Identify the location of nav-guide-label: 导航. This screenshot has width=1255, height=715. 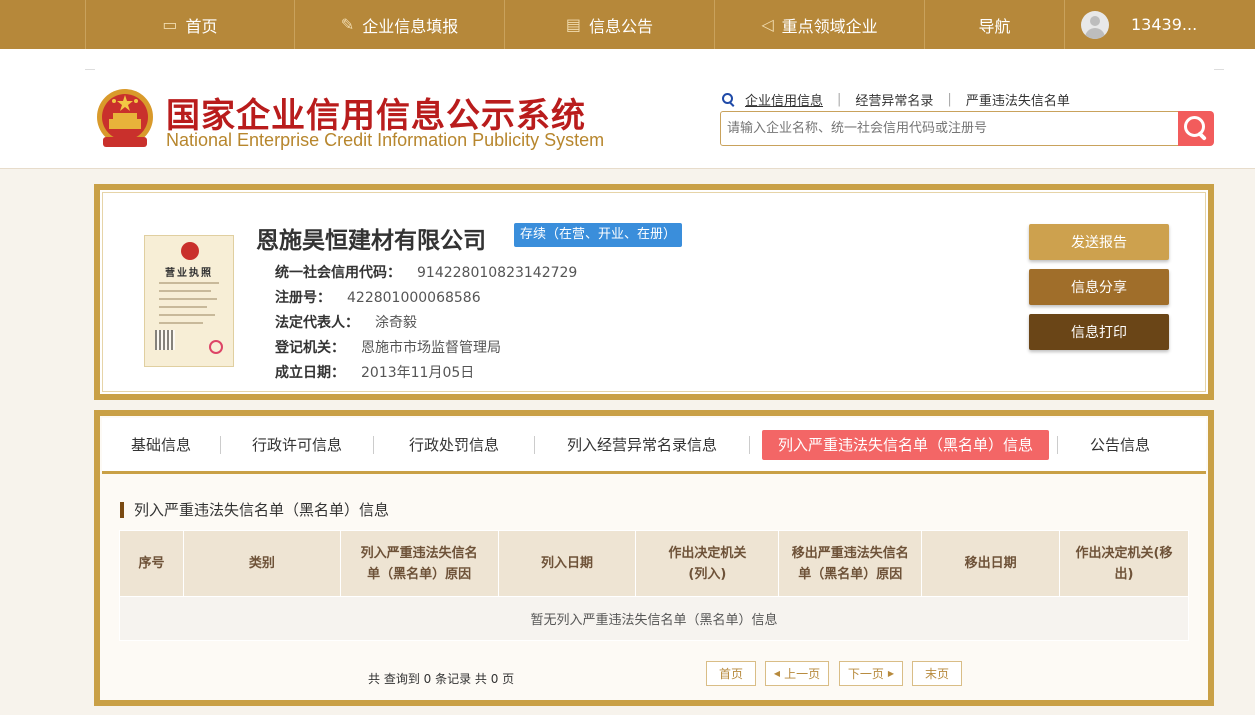
(994, 26).